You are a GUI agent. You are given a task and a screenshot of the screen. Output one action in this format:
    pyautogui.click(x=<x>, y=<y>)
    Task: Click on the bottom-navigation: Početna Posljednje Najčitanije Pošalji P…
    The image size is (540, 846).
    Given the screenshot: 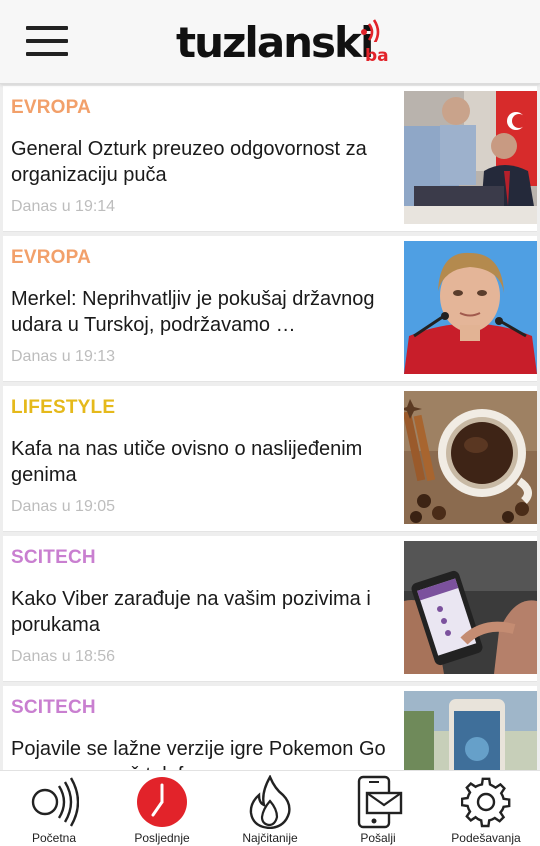 What is the action you would take?
    pyautogui.click(x=270, y=808)
    